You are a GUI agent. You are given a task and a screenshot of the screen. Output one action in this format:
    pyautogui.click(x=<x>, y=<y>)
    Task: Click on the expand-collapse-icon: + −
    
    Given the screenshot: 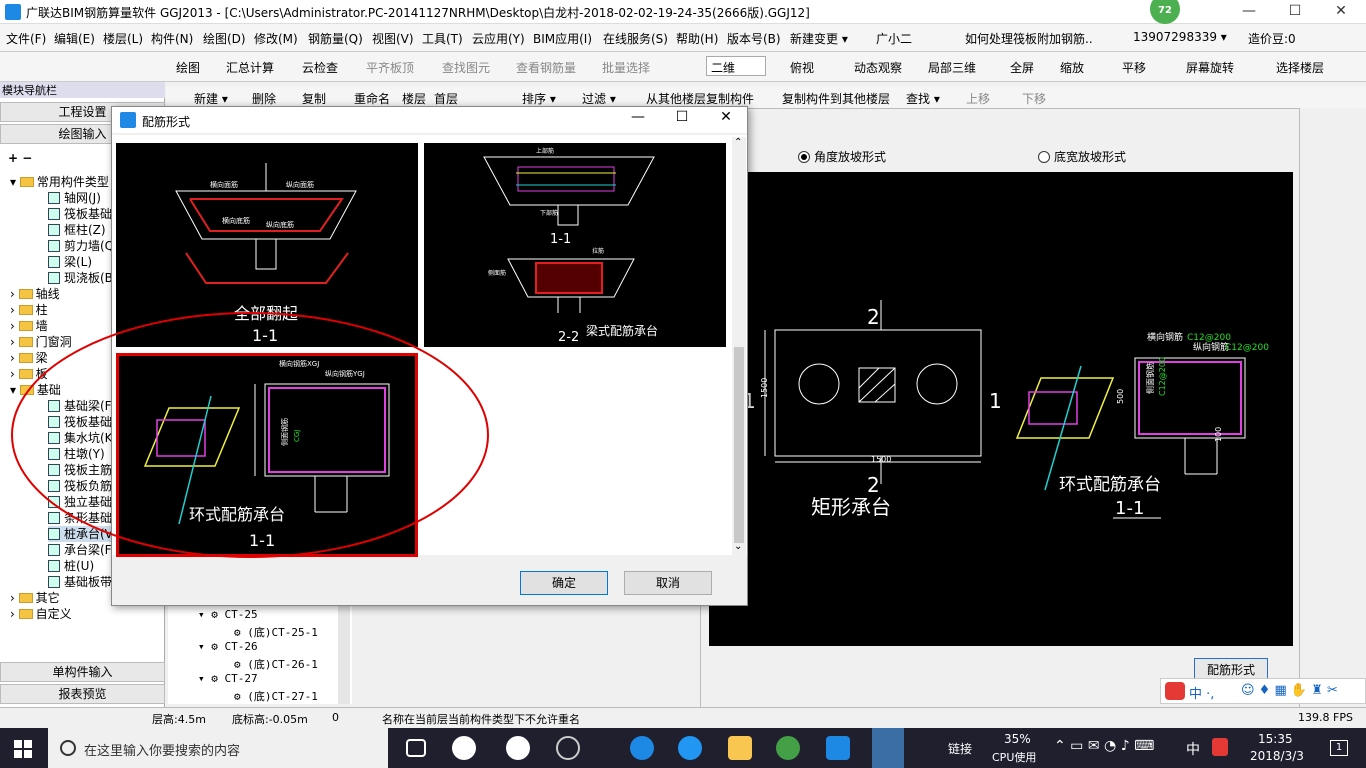 What is the action you would take?
    pyautogui.click(x=20, y=158)
    